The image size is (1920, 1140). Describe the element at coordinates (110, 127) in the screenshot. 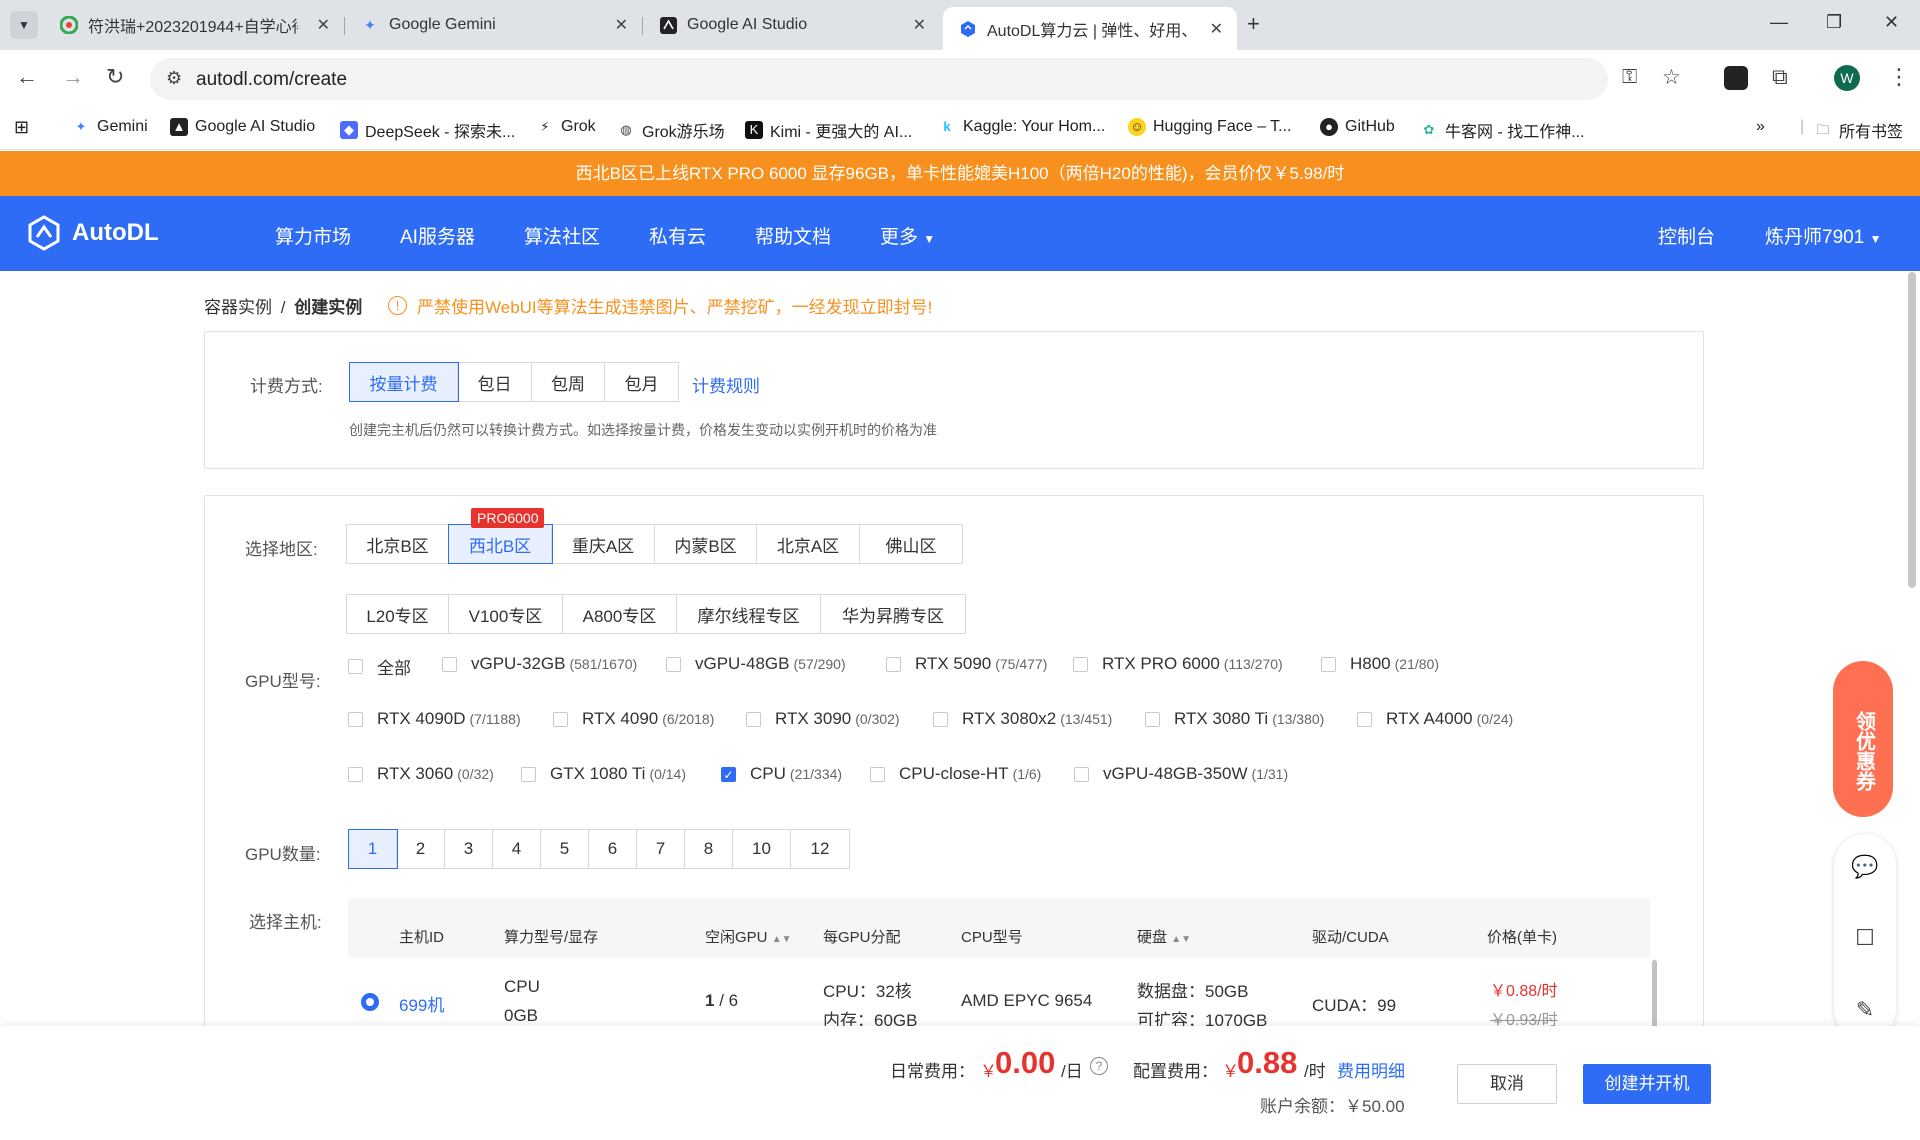

I see `bookmark-gemini: ✦ Gemini` at that location.